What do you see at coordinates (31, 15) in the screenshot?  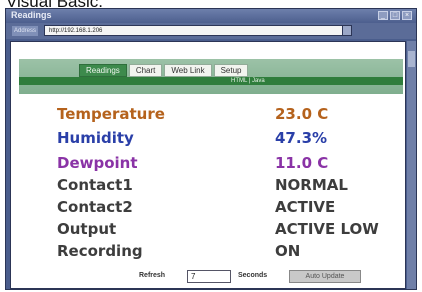 I see `window-title: Readings` at bounding box center [31, 15].